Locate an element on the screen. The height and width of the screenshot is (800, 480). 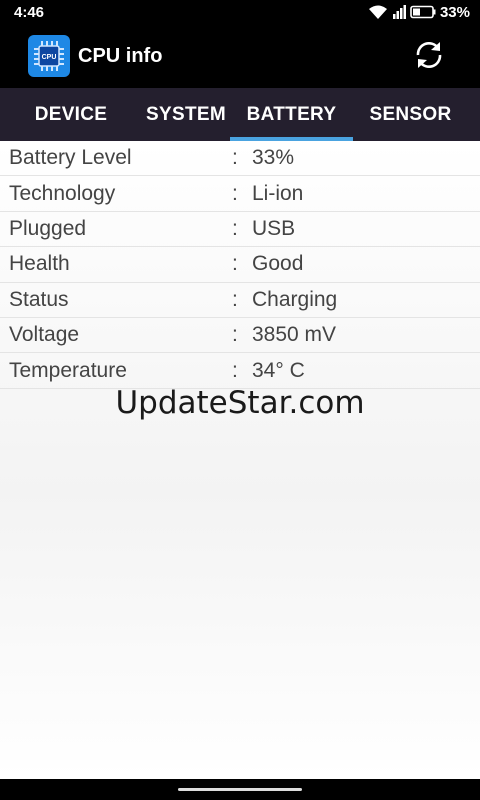
info-value: 33% is located at coordinates (273, 158).